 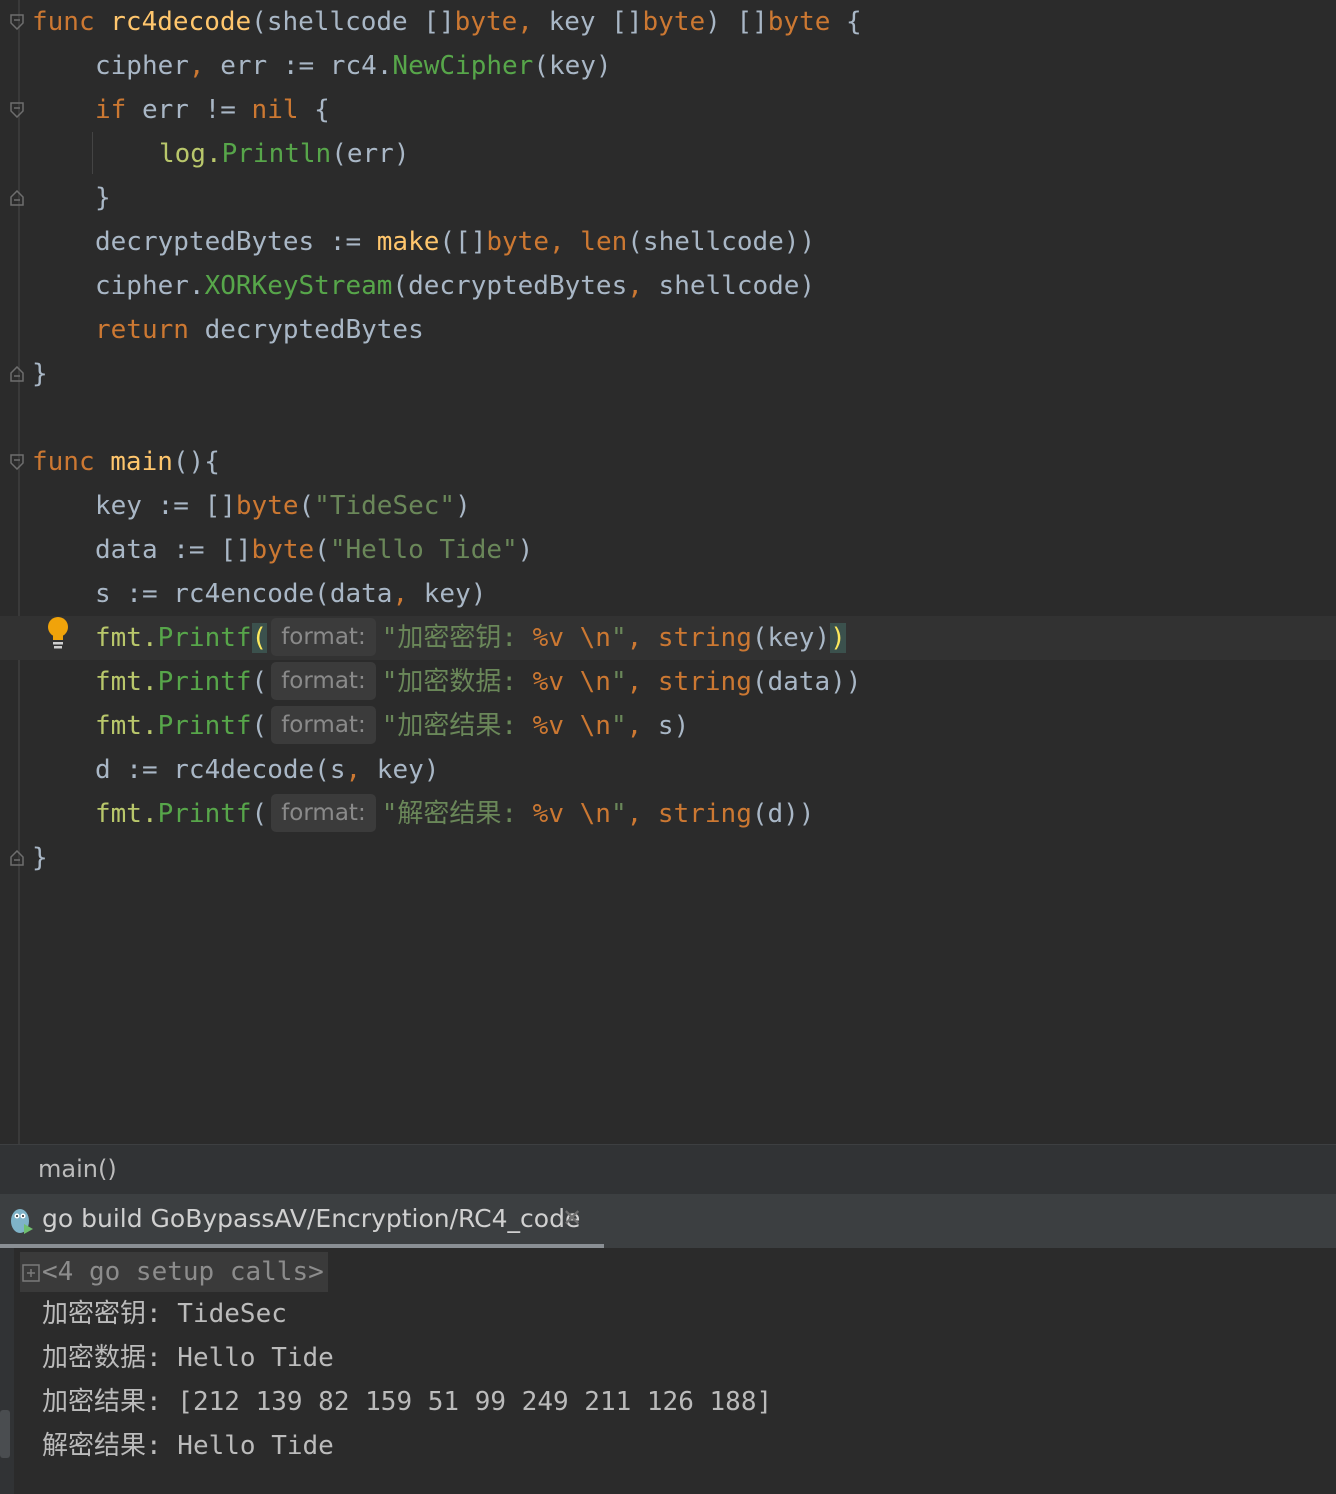 What do you see at coordinates (783, 814) in the screenshot?
I see `code-text: (d))` at bounding box center [783, 814].